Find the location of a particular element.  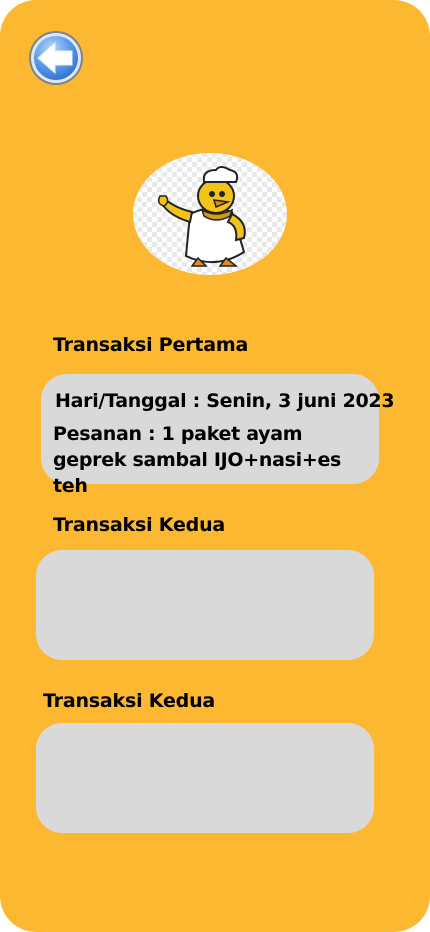

transaction-3-title: Transaksi Kedua is located at coordinates (129, 701).